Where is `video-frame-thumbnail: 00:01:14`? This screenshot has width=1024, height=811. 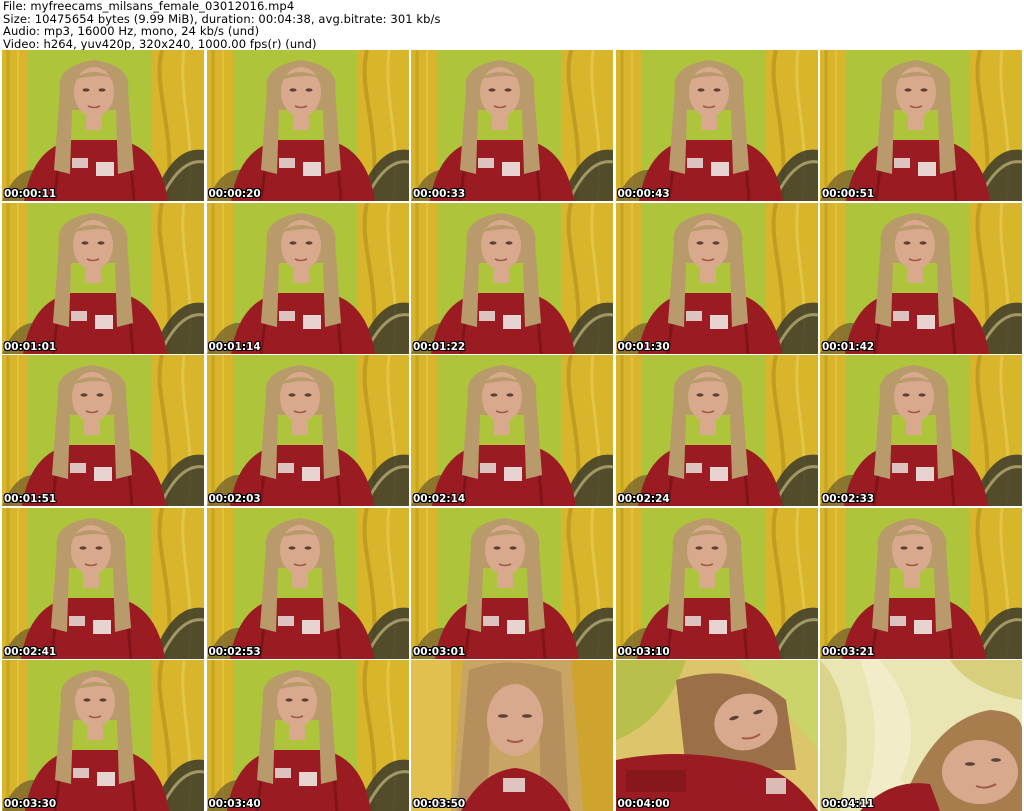 video-frame-thumbnail: 00:01:14 is located at coordinates (307, 278).